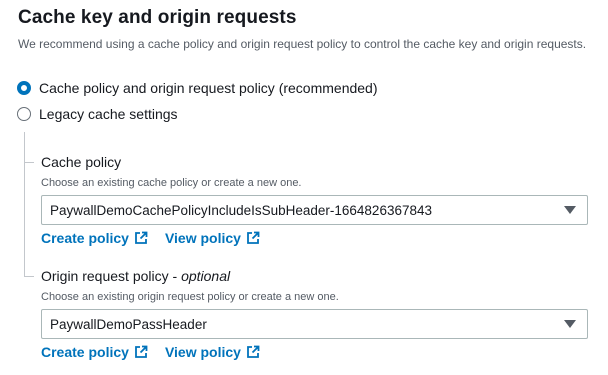 This screenshot has width=608, height=375. I want to click on tree-connector-line, so click(24, 204).